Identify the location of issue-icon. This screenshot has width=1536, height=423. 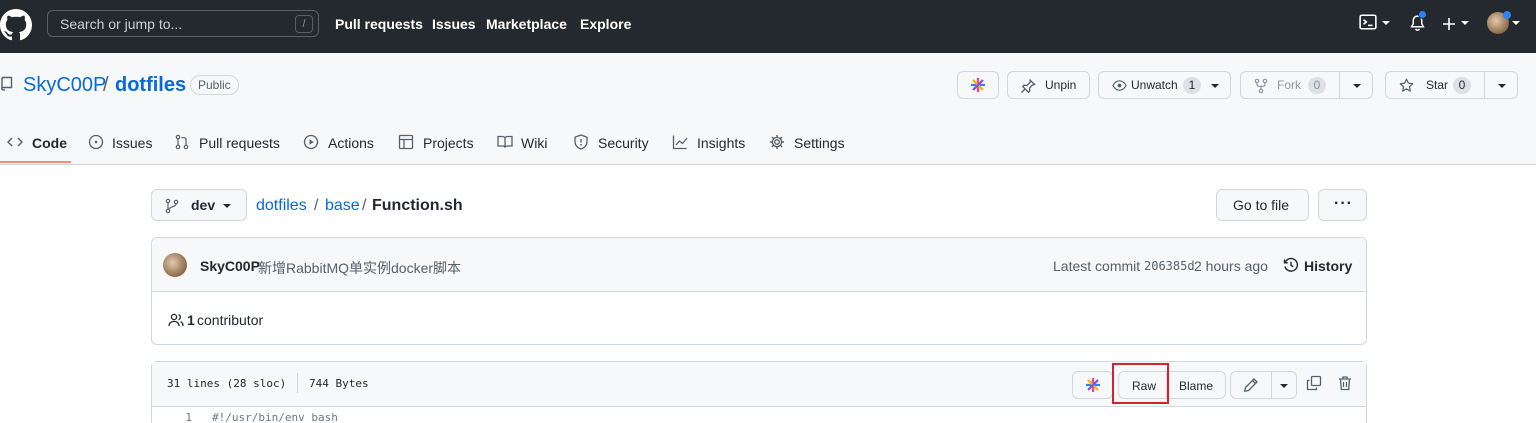
(96, 142).